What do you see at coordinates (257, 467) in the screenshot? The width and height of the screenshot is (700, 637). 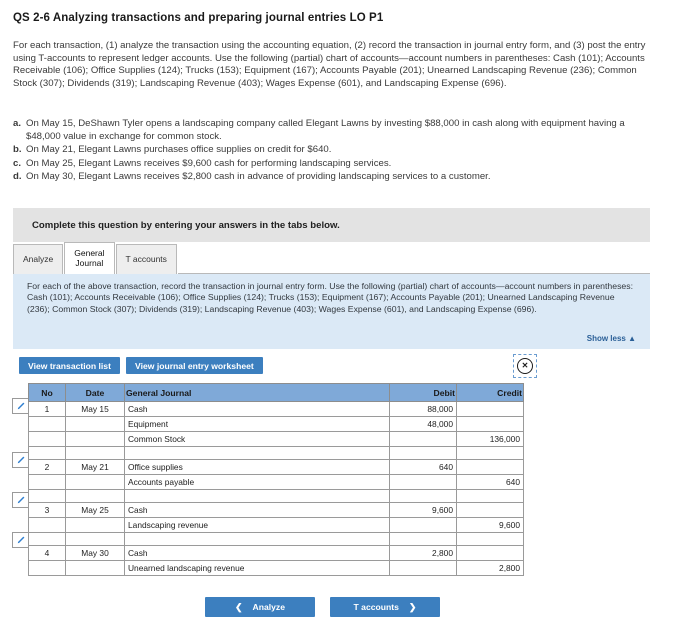 I see `cell-account: Office supplies` at bounding box center [257, 467].